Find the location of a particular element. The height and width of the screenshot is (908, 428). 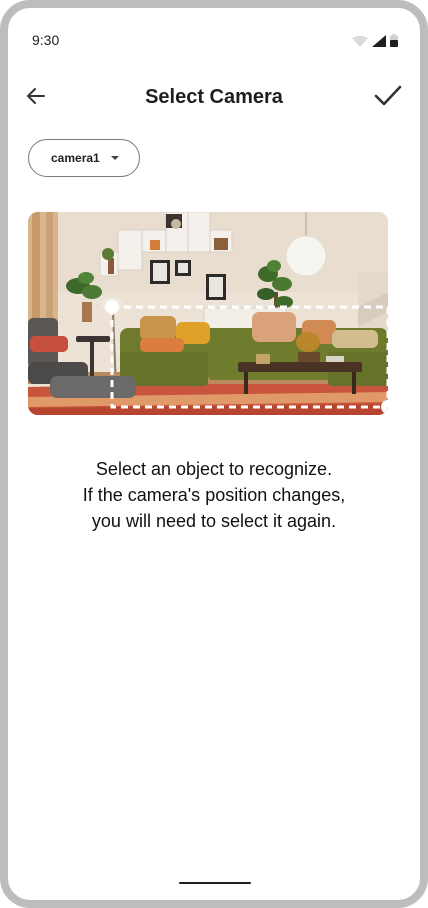

status-bar: 9:30 is located at coordinates (214, 40).